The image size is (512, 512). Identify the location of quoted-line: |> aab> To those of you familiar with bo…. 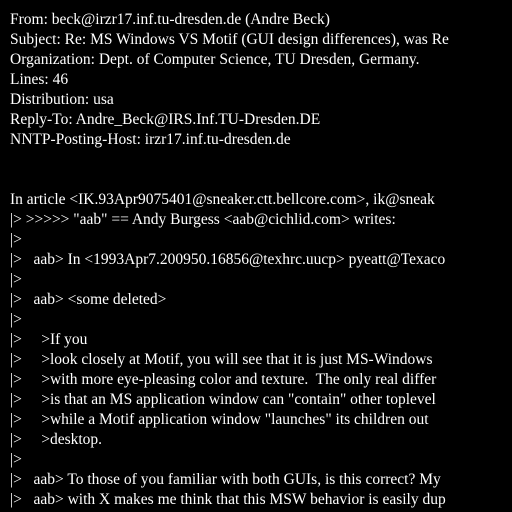
(225, 479).